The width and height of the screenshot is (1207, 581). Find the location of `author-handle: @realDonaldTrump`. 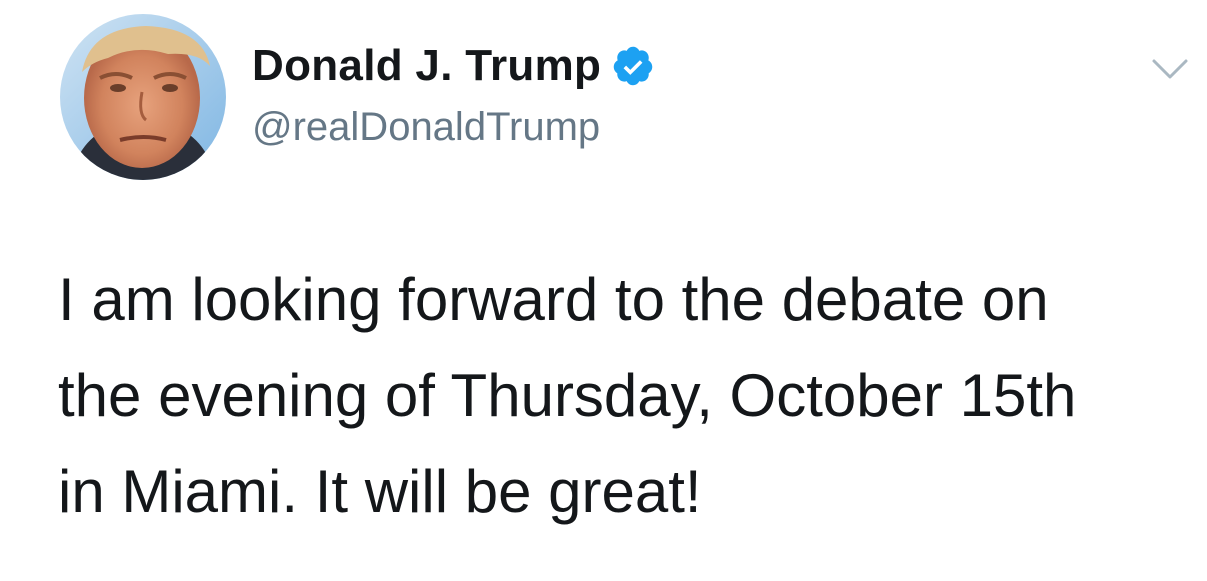

author-handle: @realDonaldTrump is located at coordinates (426, 127).